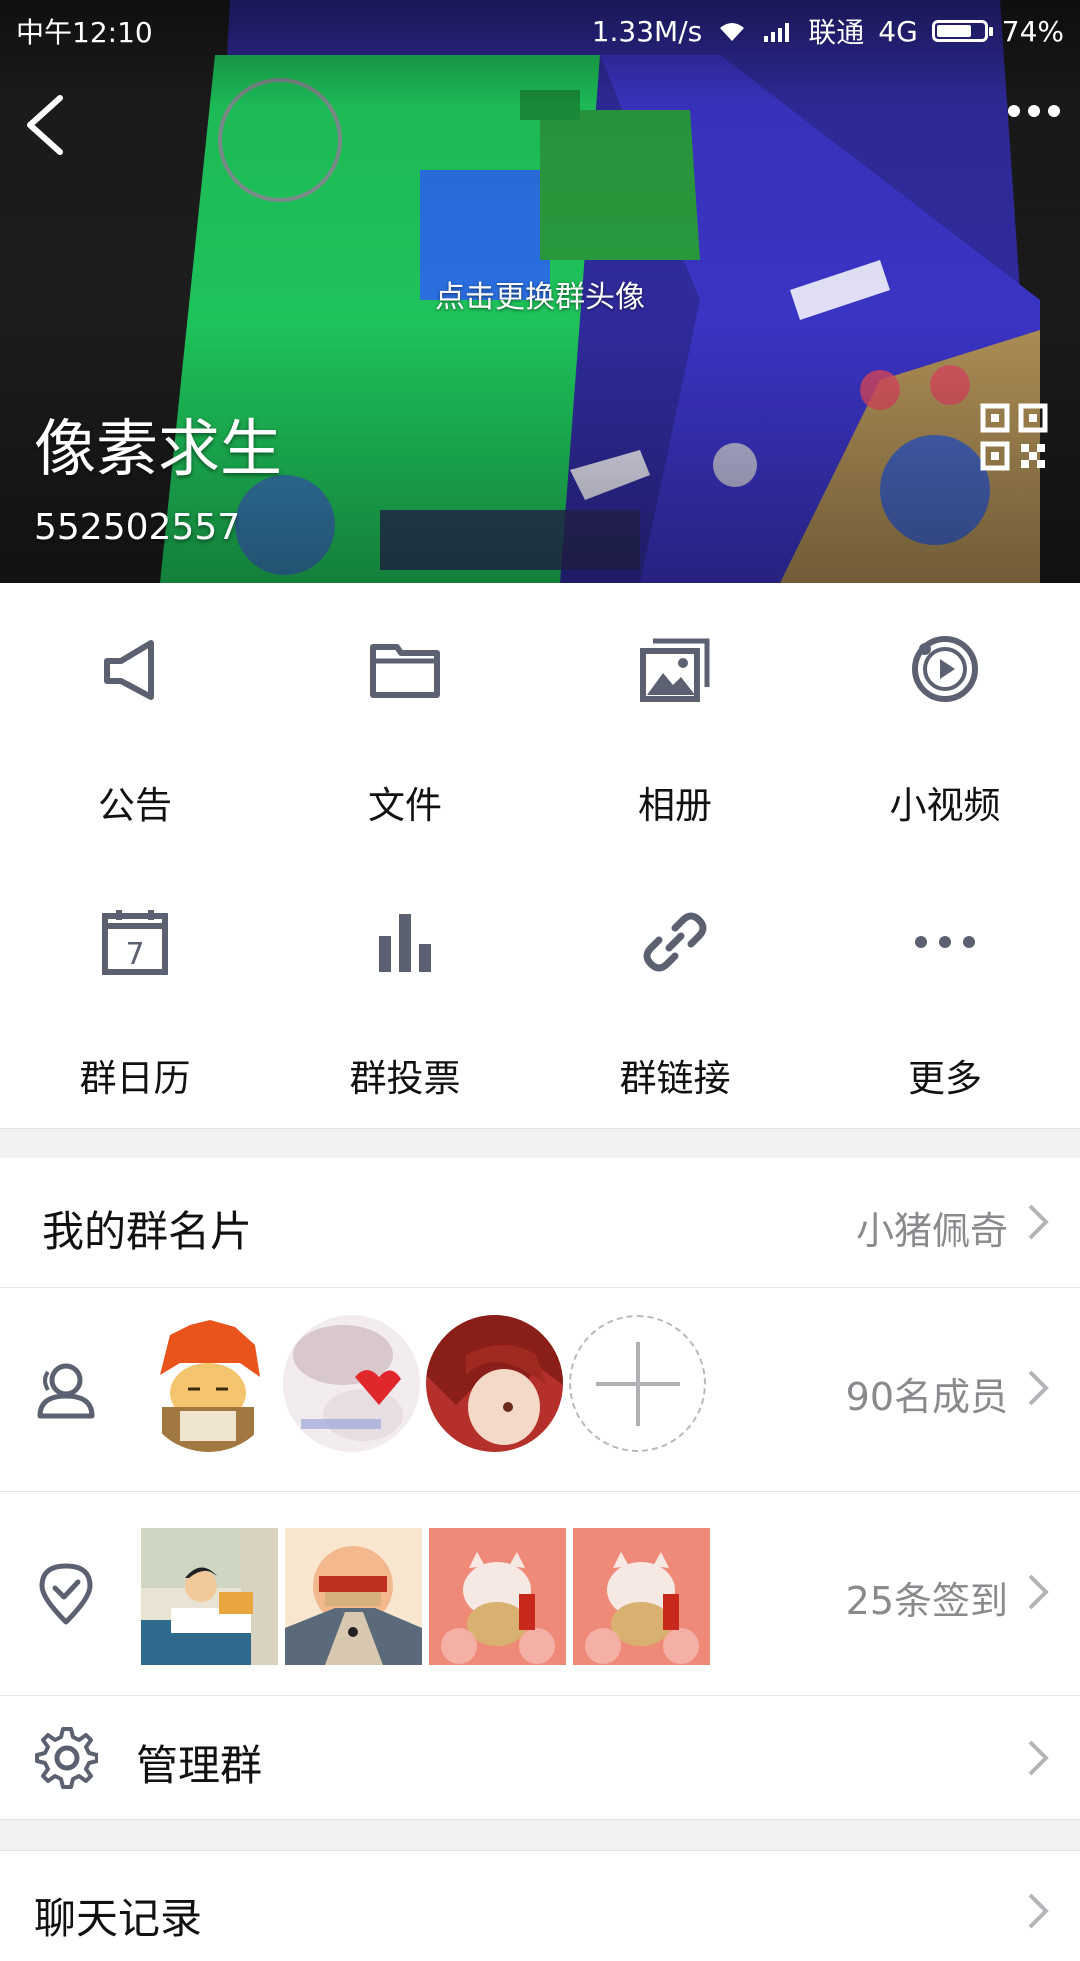  Describe the element at coordinates (675, 670) in the screenshot. I see `album-icon` at that location.